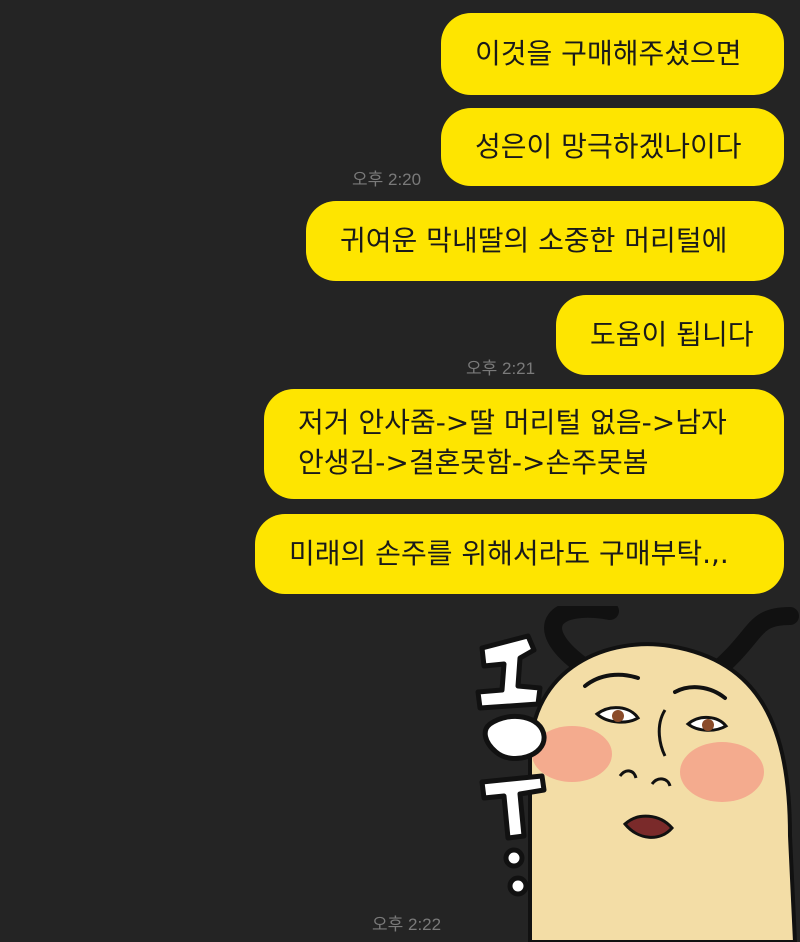 The image size is (800, 942). What do you see at coordinates (473, 462) in the screenshot?
I see `message-text-line: 안생김->결혼못함->손주못봄` at bounding box center [473, 462].